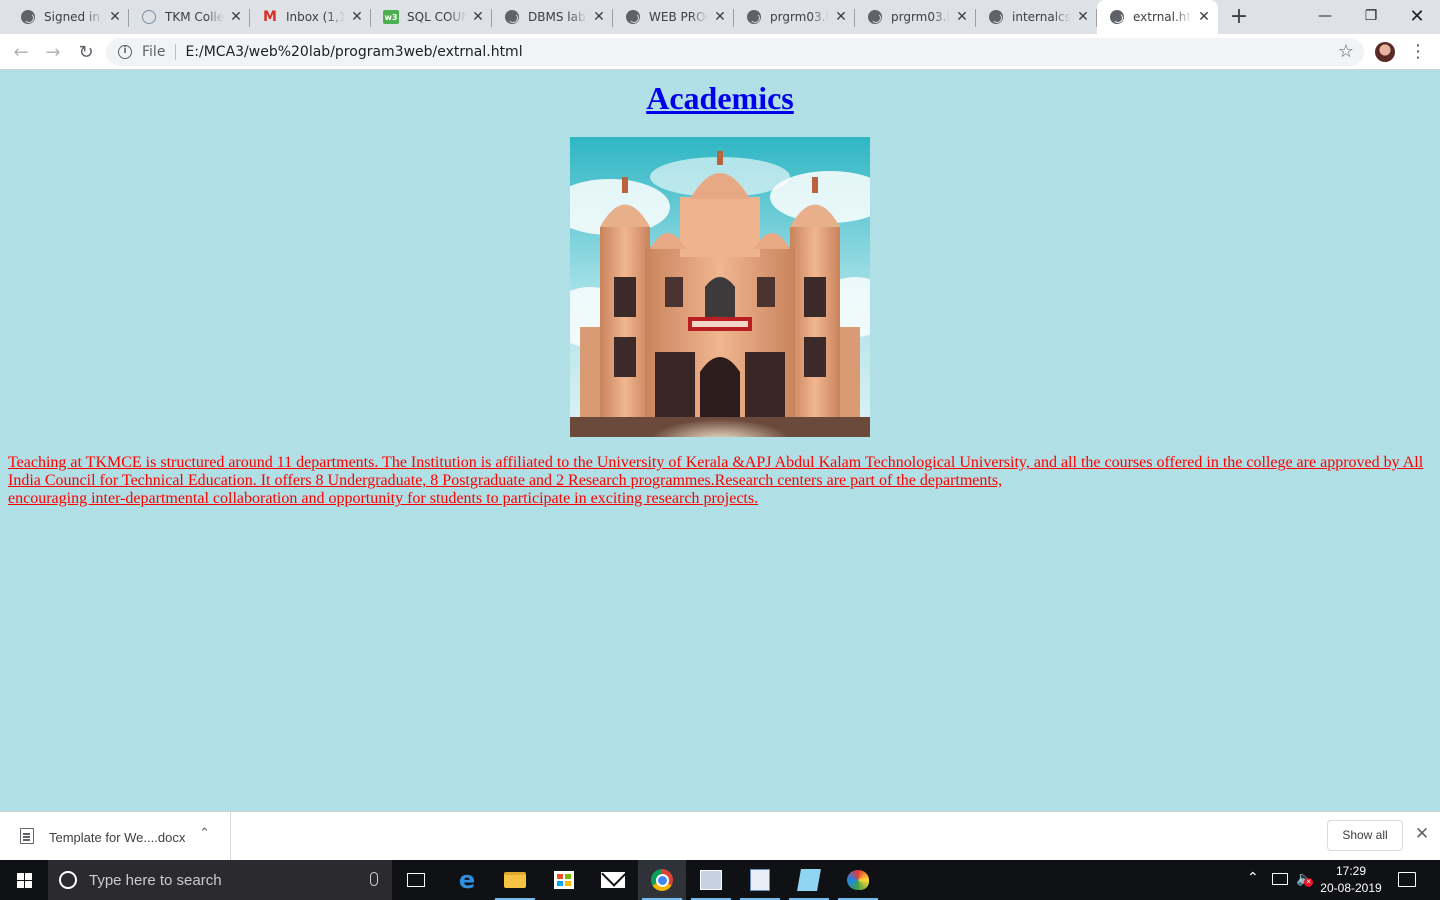 The image size is (1440, 900). What do you see at coordinates (678, 17) in the screenshot?
I see `tab-title: WEB PROG` at bounding box center [678, 17].